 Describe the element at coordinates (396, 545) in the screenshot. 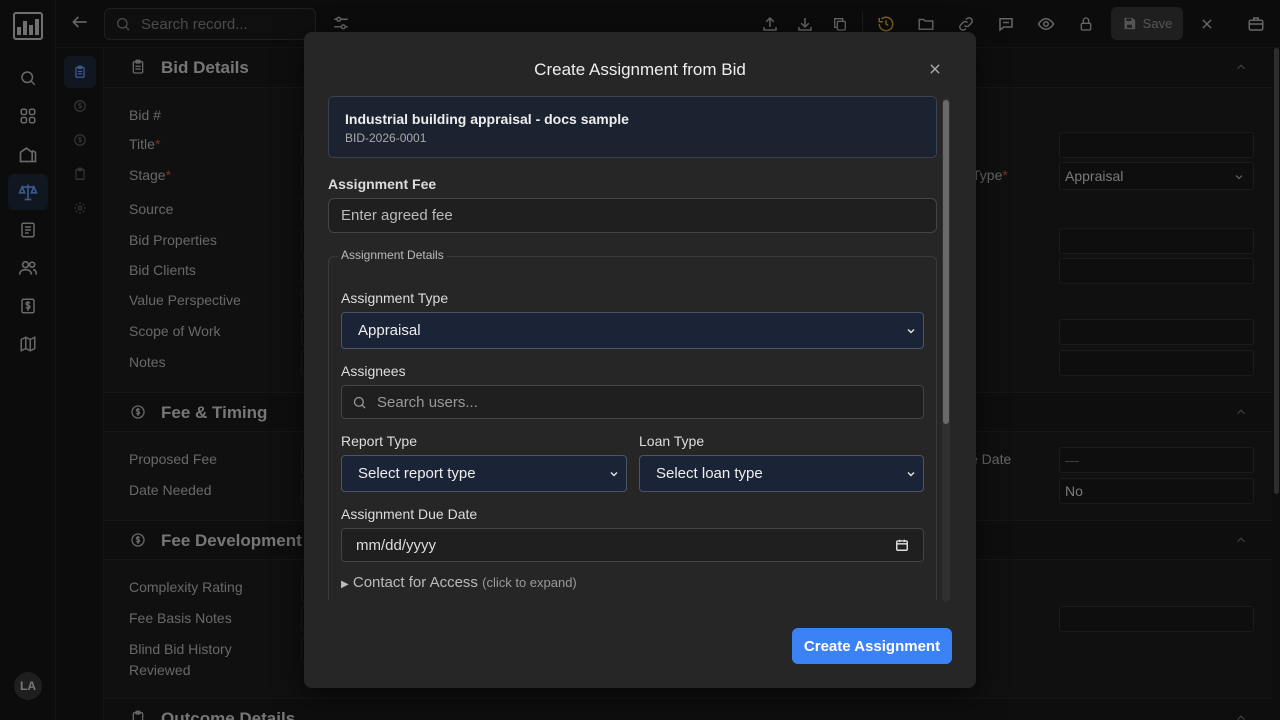

I see `due-date-value: mm/dd/yyyy` at that location.